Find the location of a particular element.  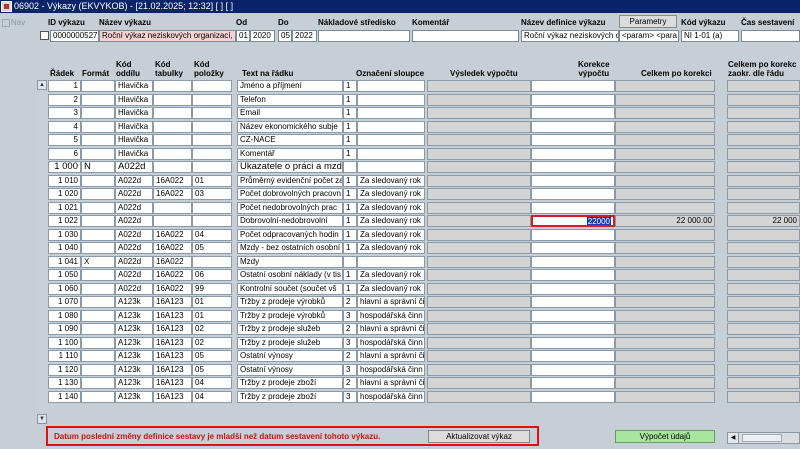

calculate-button: Výpočet údajů is located at coordinates (665, 436).